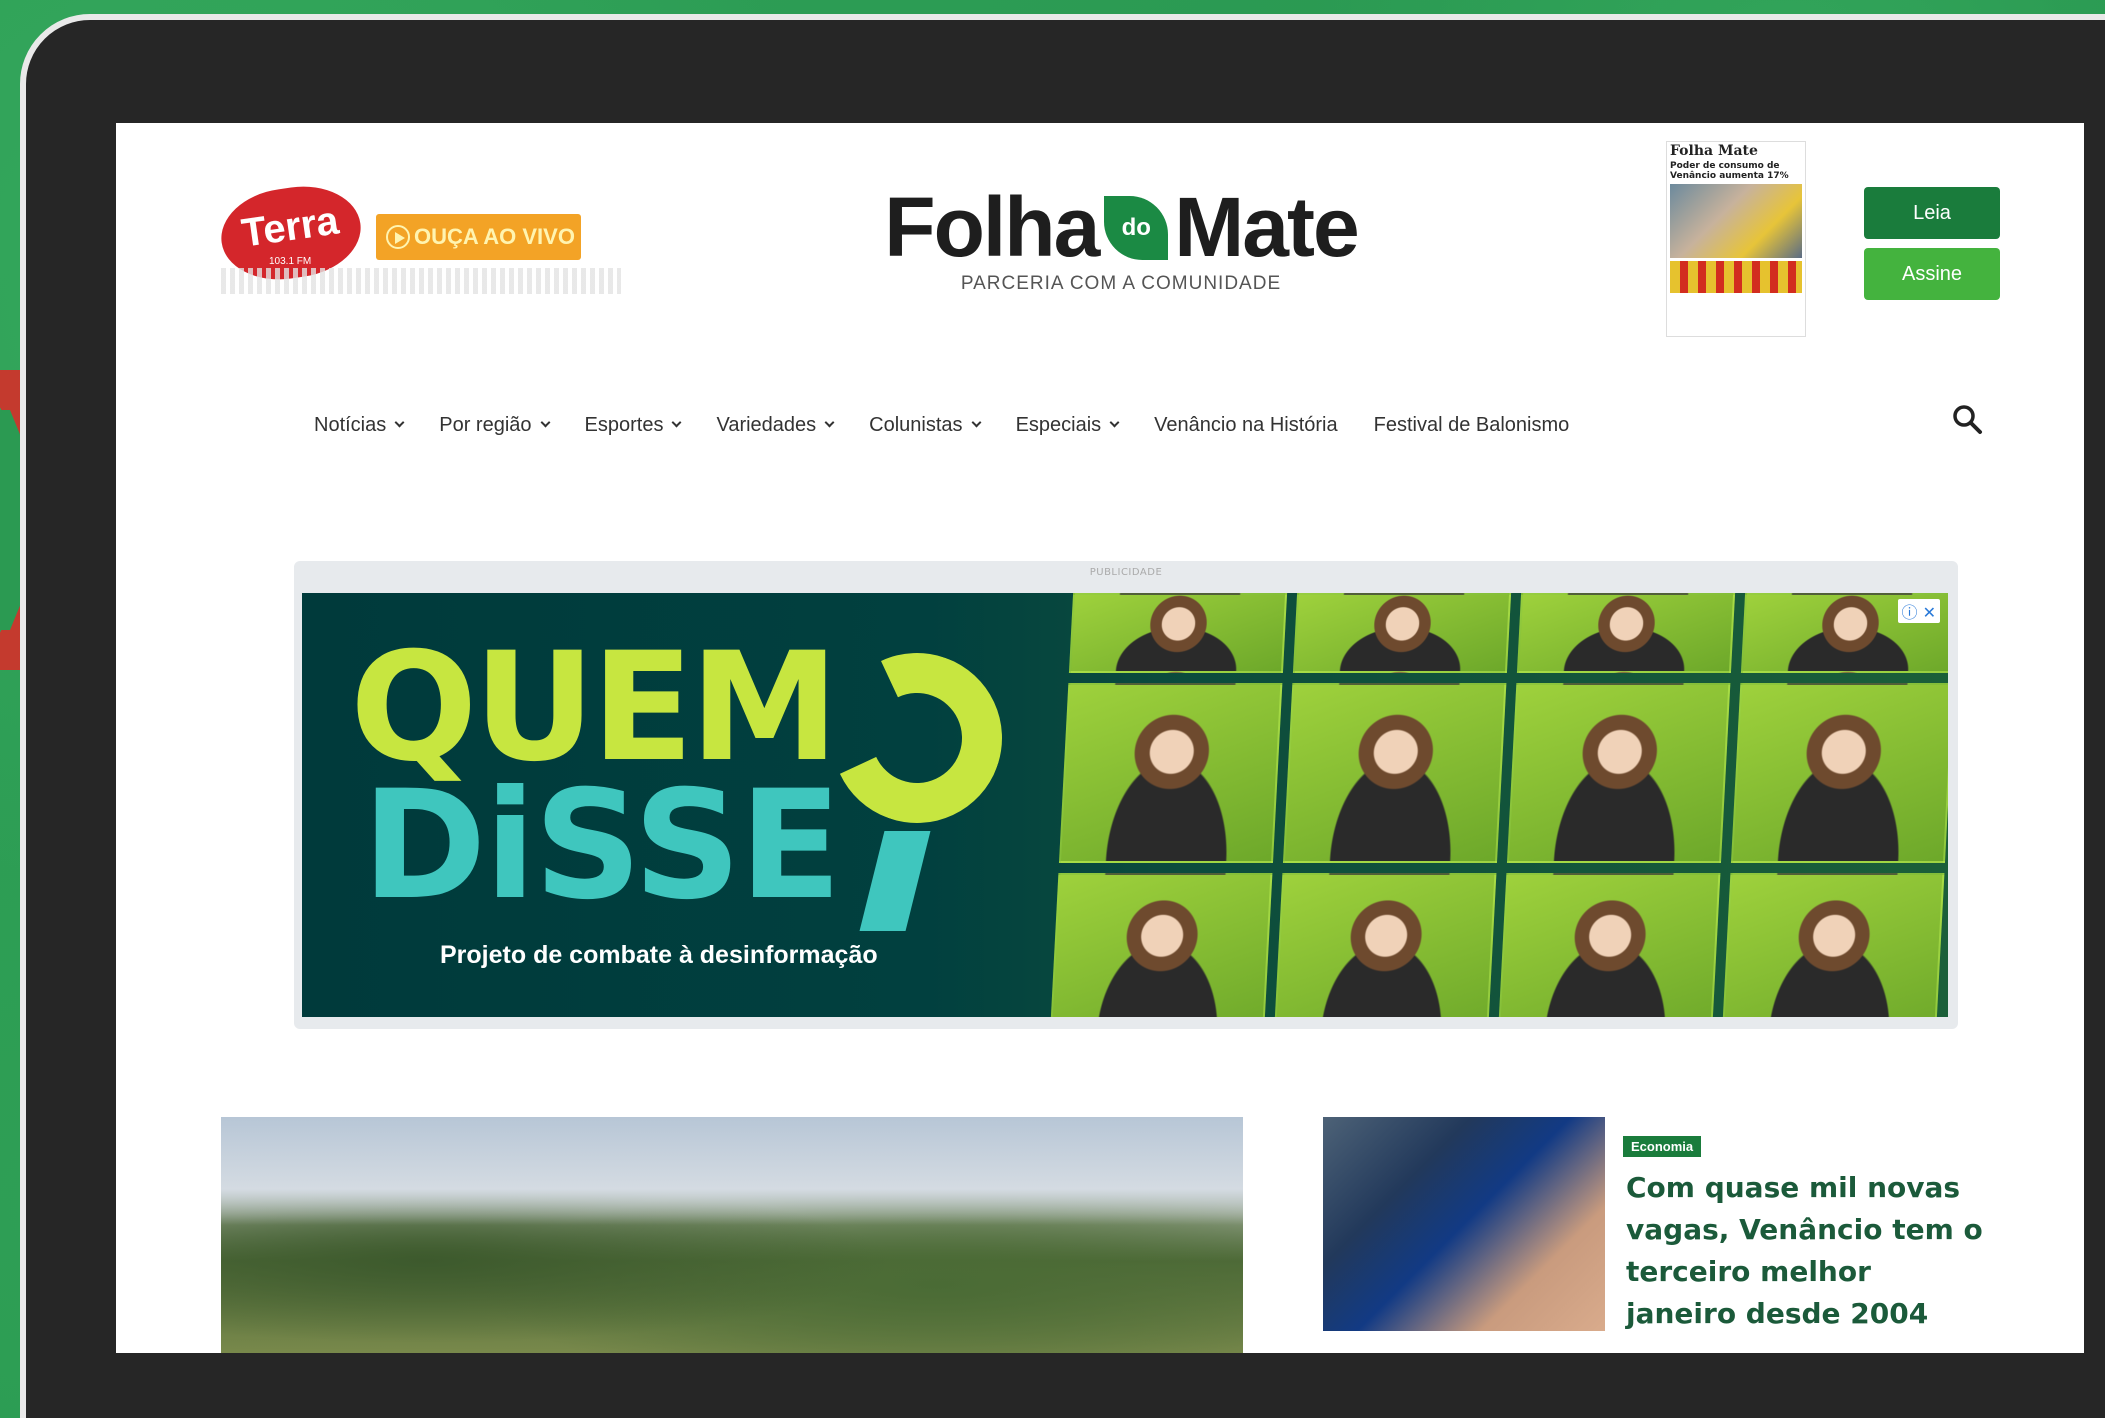 The height and width of the screenshot is (1418, 2105). What do you see at coordinates (1266, 227) in the screenshot?
I see `logo-word-mate: Mate` at bounding box center [1266, 227].